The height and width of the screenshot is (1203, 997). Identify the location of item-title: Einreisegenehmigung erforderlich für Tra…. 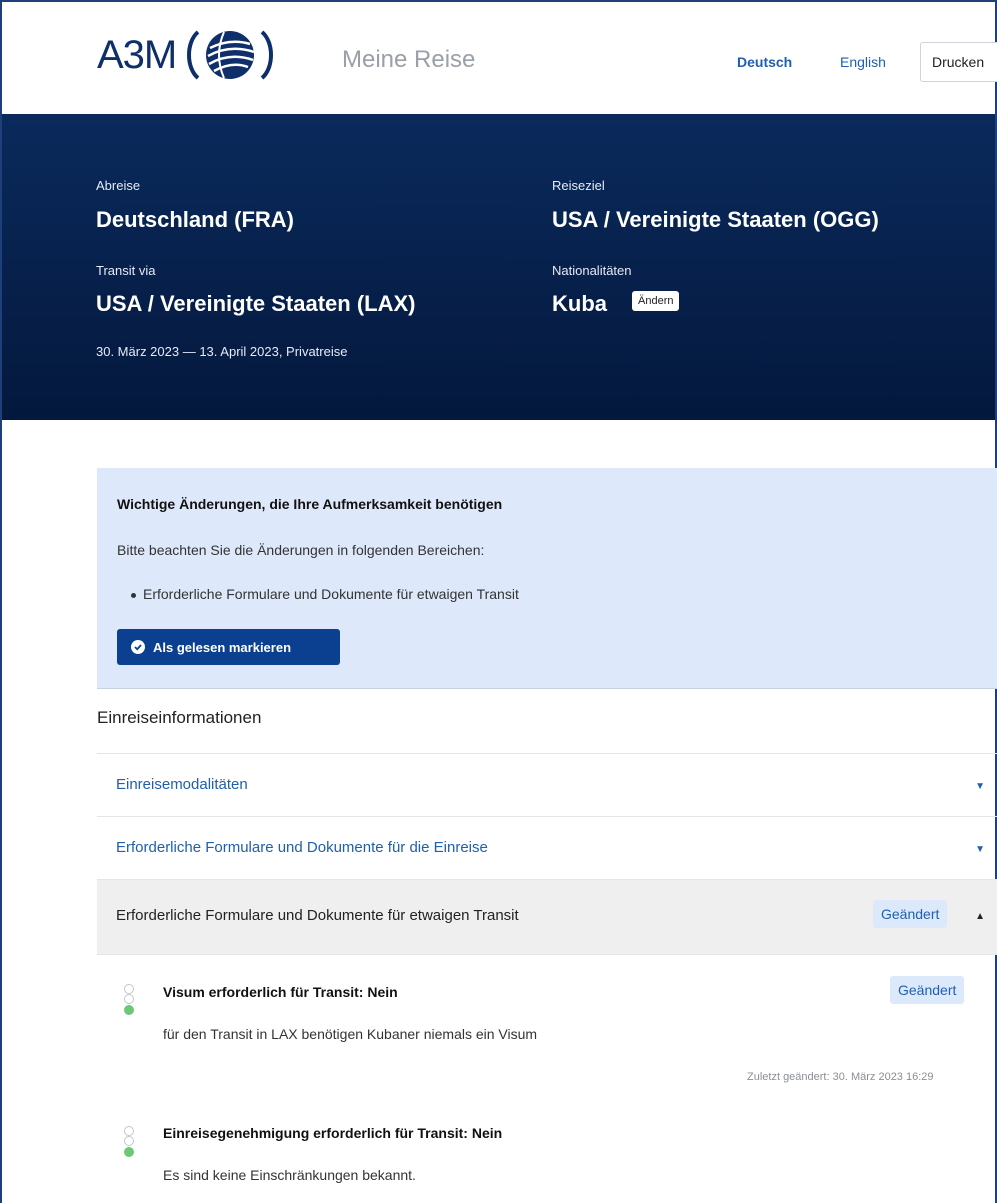
(333, 1133).